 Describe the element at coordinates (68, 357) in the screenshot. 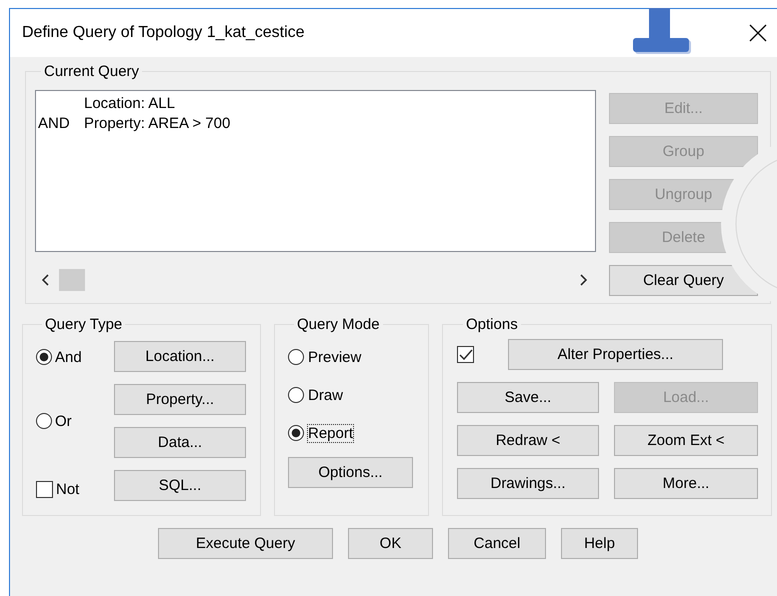

I see `radio-label: And` at that location.